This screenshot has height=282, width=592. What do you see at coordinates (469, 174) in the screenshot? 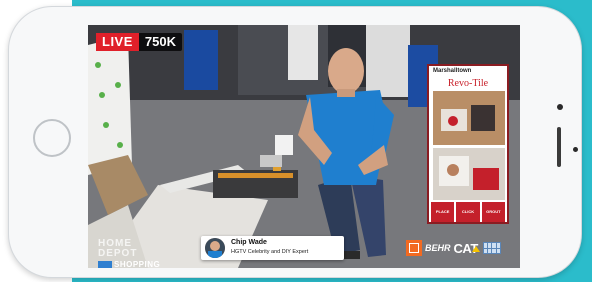
I see `ad-product-image-bottom` at bounding box center [469, 174].